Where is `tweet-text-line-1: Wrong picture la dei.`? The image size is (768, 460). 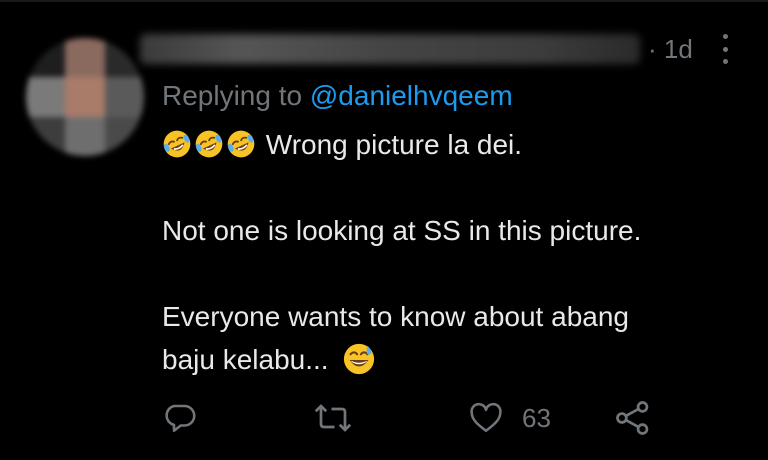 tweet-text-line-1: Wrong picture la dei. is located at coordinates (342, 145).